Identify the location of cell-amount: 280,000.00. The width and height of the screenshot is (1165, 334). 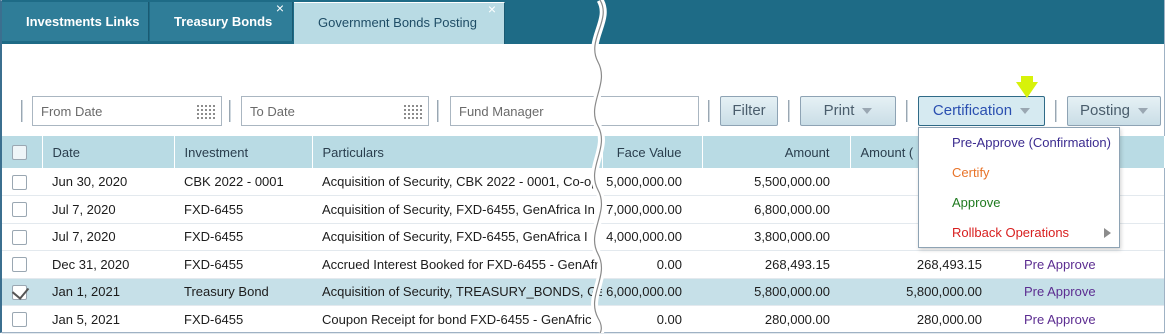
(797, 319).